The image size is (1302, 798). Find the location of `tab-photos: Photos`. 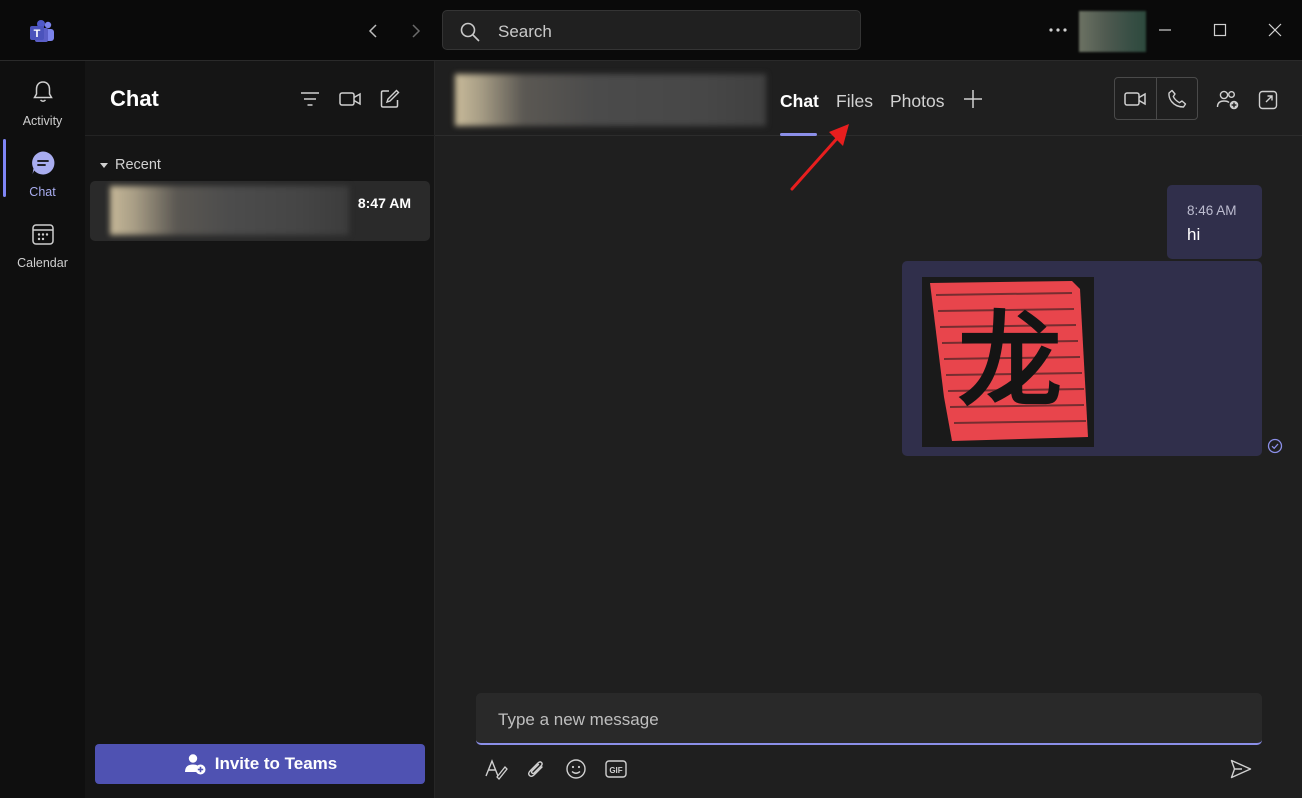

tab-photos: Photos is located at coordinates (917, 101).